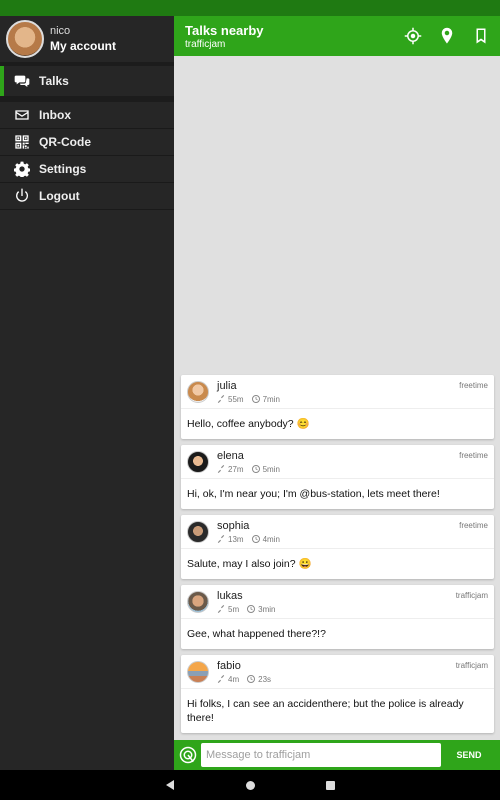 This screenshot has height=800, width=500. I want to click on recents-square-icon, so click(330, 785).